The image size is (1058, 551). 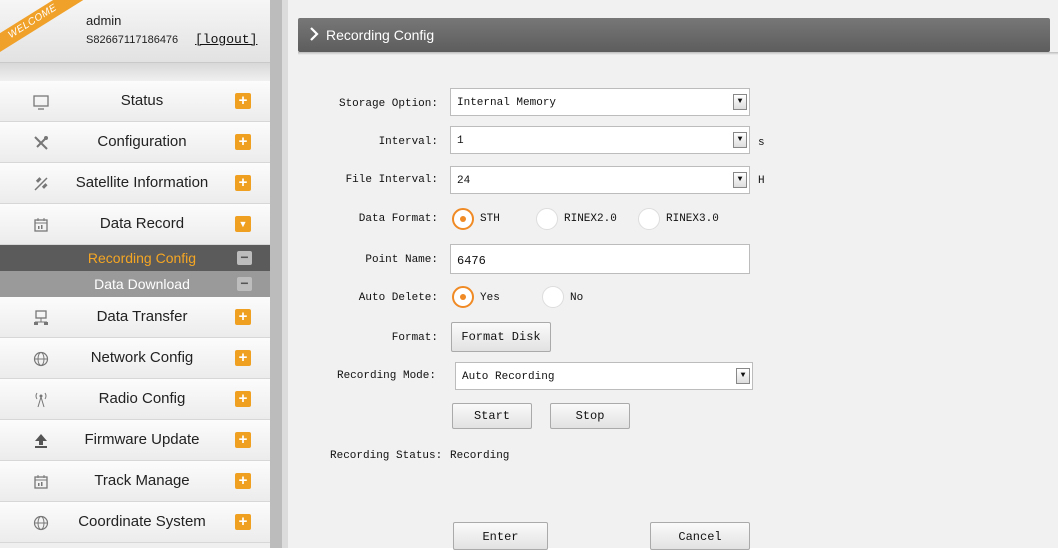 What do you see at coordinates (276, 274) in the screenshot?
I see `sidebar-divider` at bounding box center [276, 274].